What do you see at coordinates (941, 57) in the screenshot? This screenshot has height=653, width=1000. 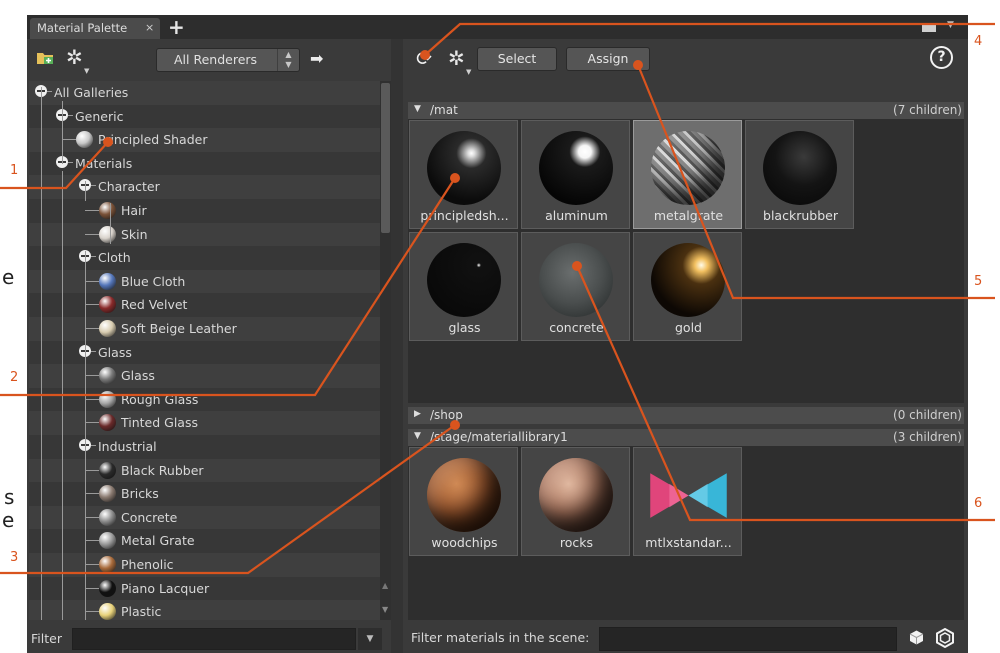 I see `help-icon: ?` at bounding box center [941, 57].